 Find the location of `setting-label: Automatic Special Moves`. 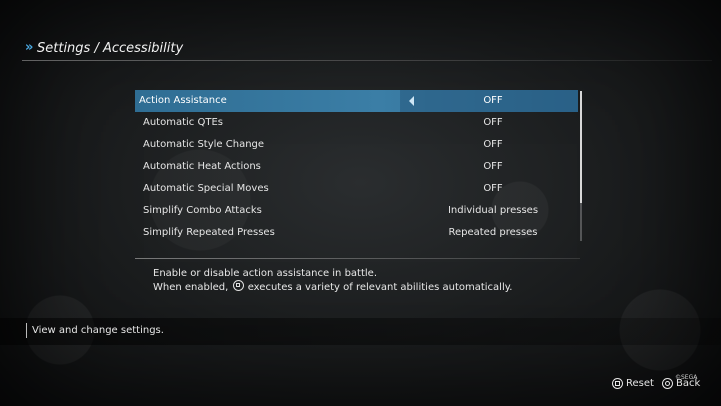

setting-label: Automatic Special Moves is located at coordinates (206, 188).